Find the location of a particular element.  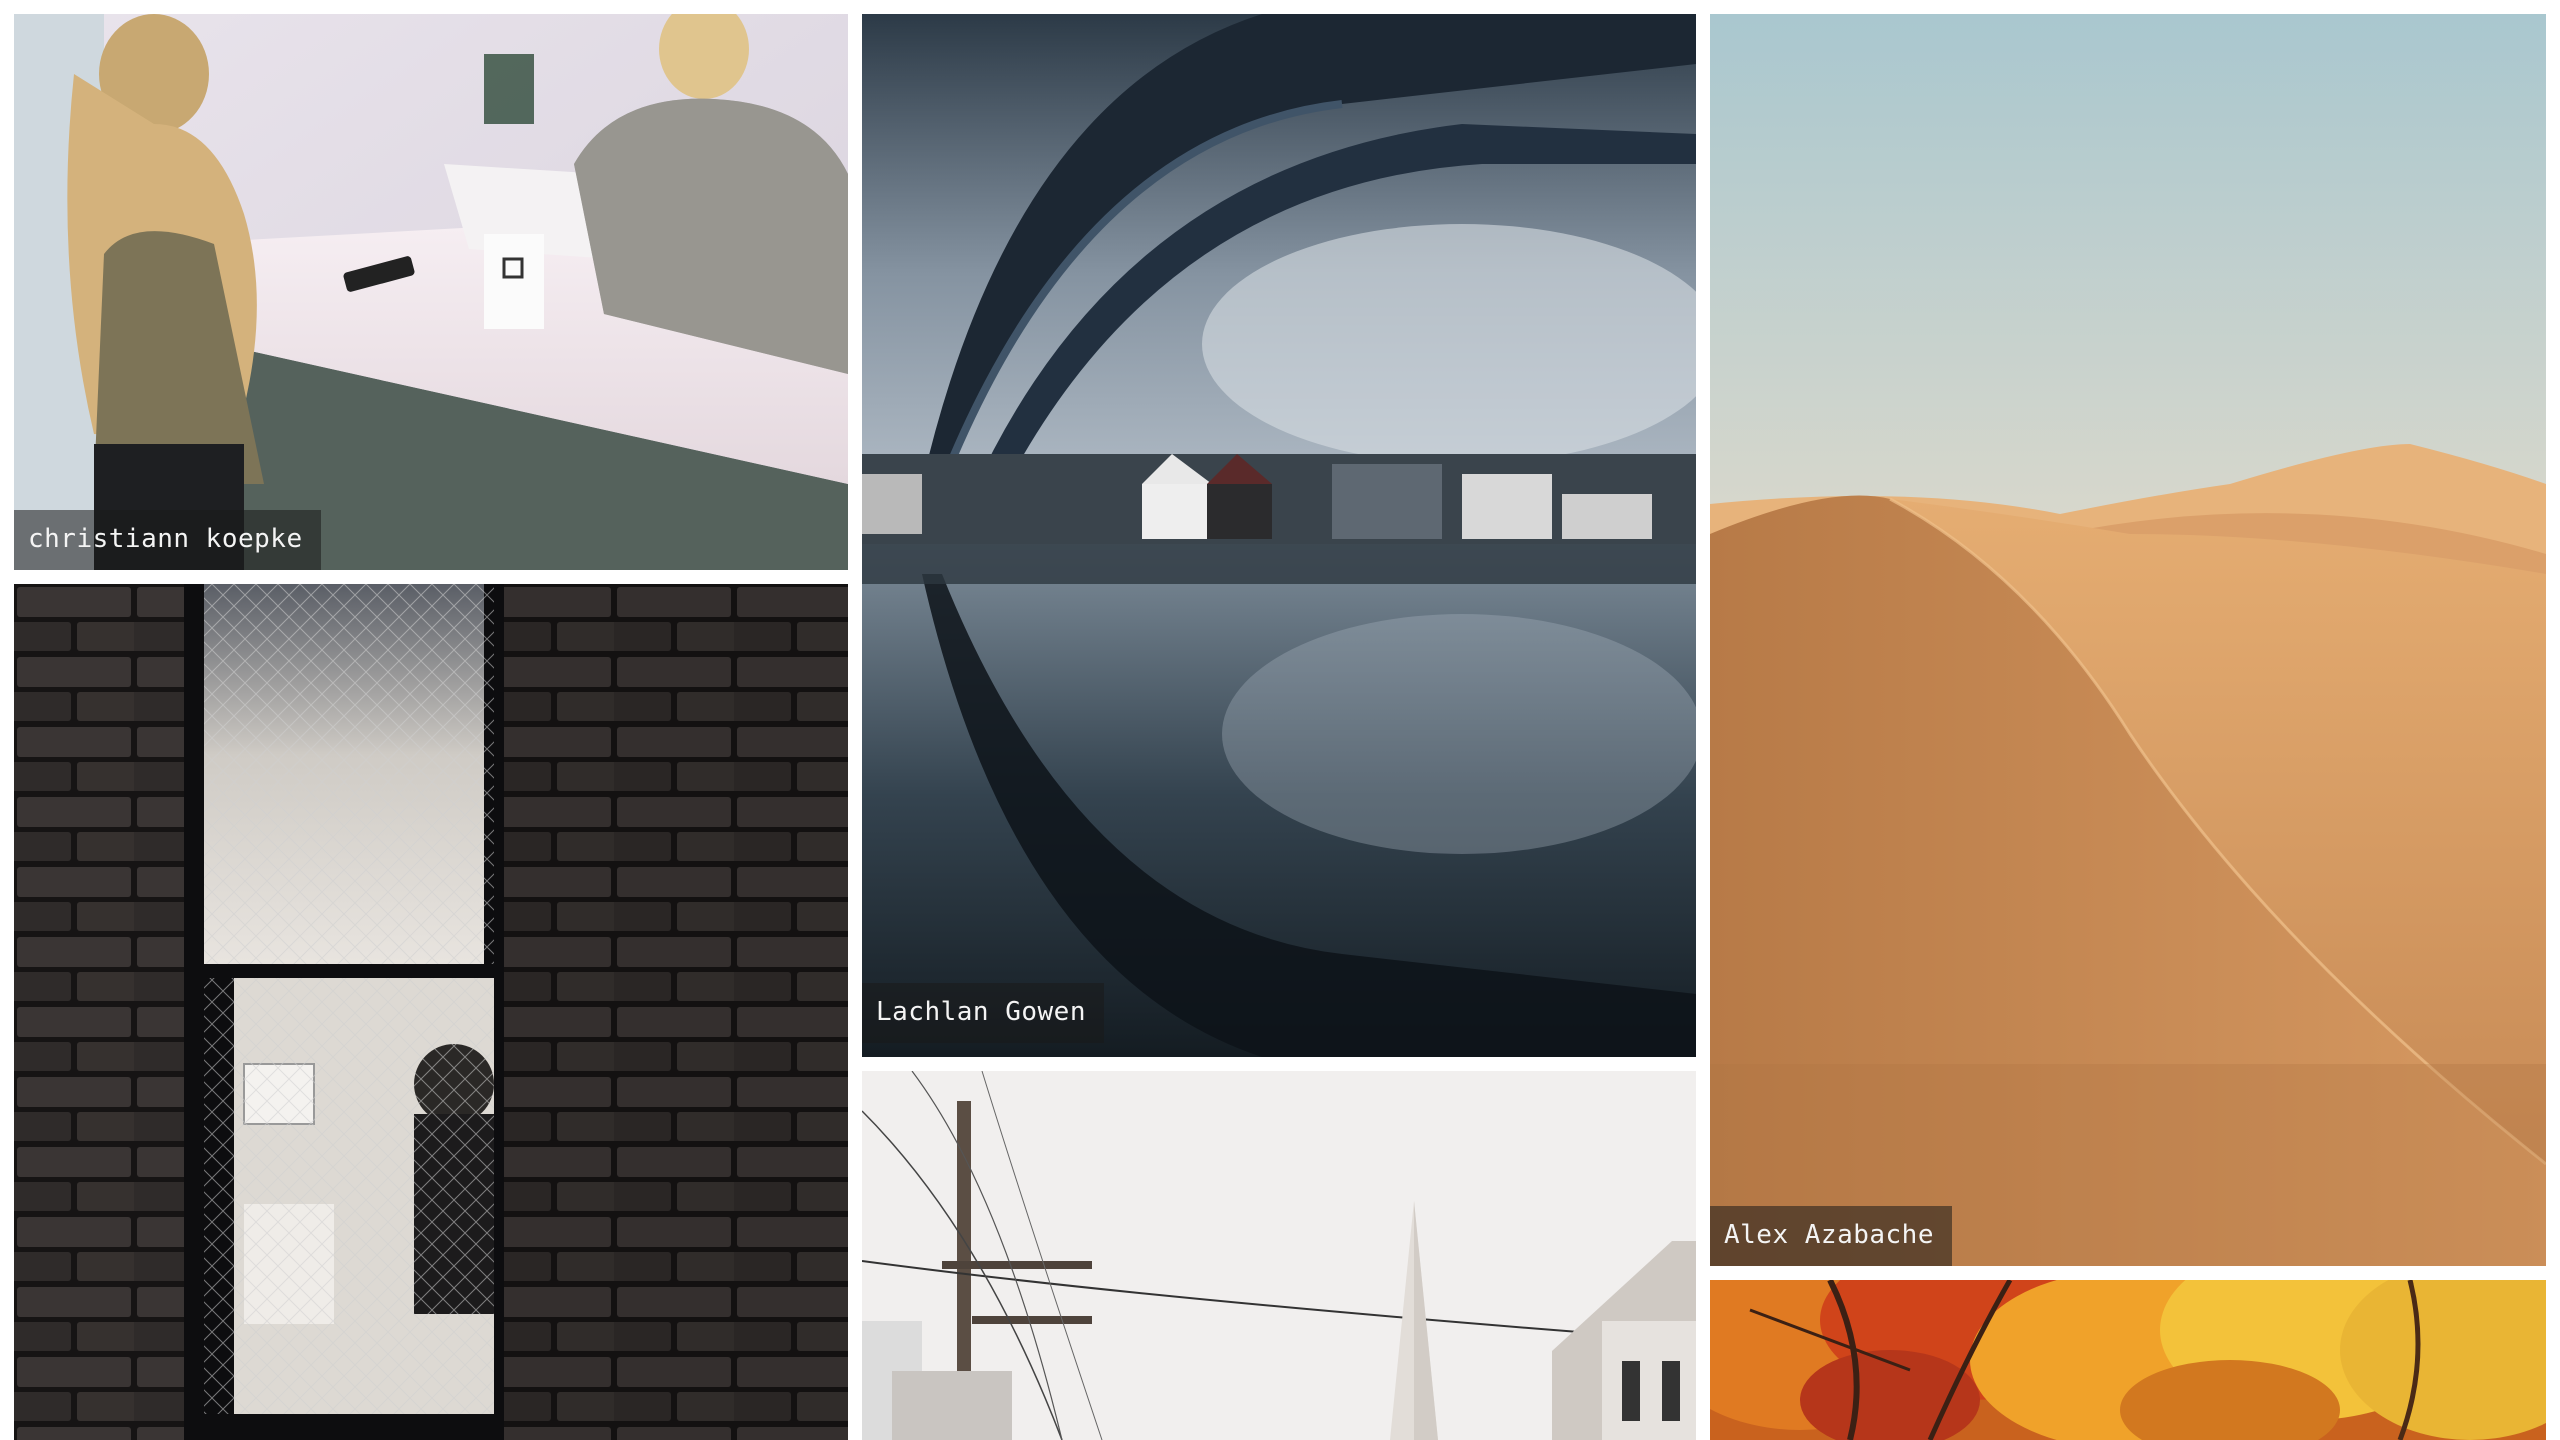

autumn-trees-image is located at coordinates (2128, 1360).